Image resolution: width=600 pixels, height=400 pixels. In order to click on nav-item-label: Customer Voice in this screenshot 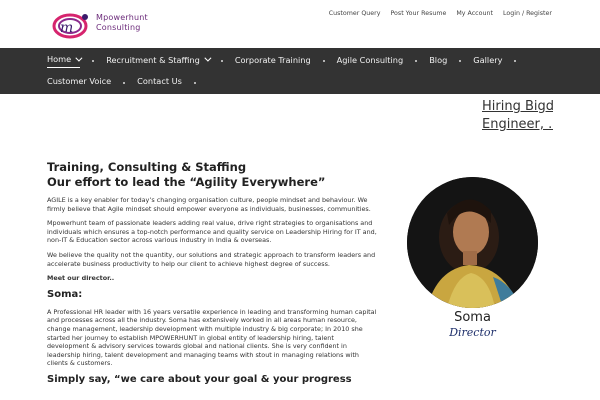, I will do `click(79, 81)`.